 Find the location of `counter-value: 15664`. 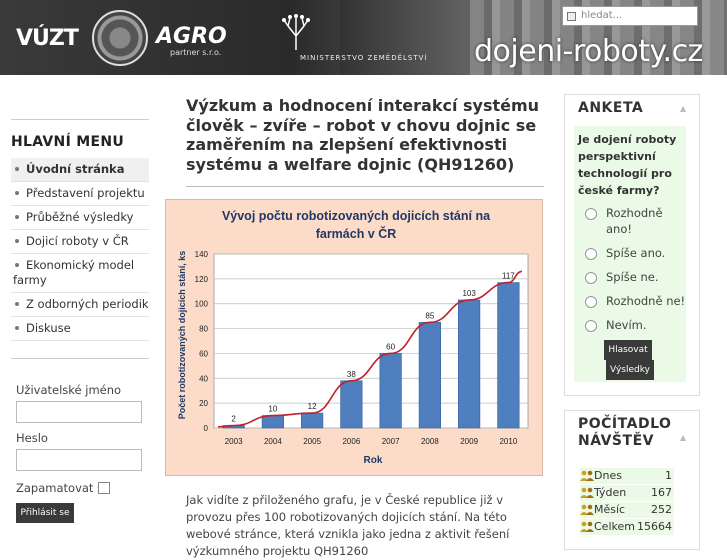

counter-value: 15664 is located at coordinates (654, 526).